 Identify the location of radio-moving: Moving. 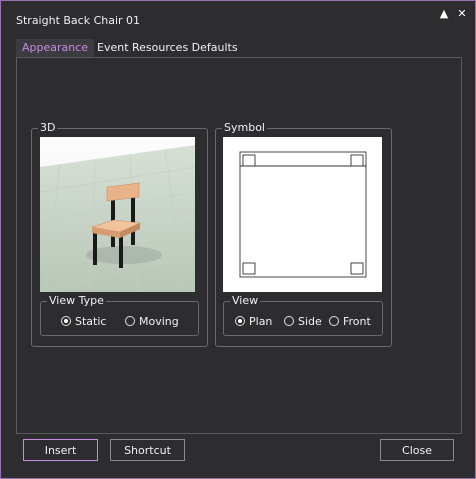
(152, 321).